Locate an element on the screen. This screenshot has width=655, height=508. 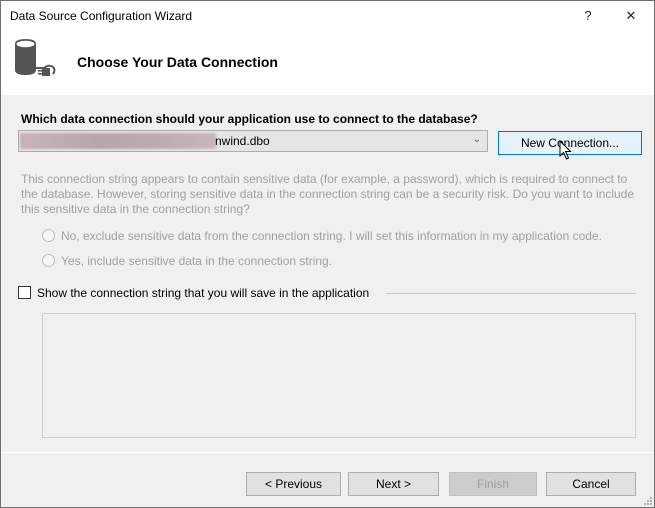
title-bar: Data Source Configuration Wizard ? ✕ is located at coordinates (327, 16).